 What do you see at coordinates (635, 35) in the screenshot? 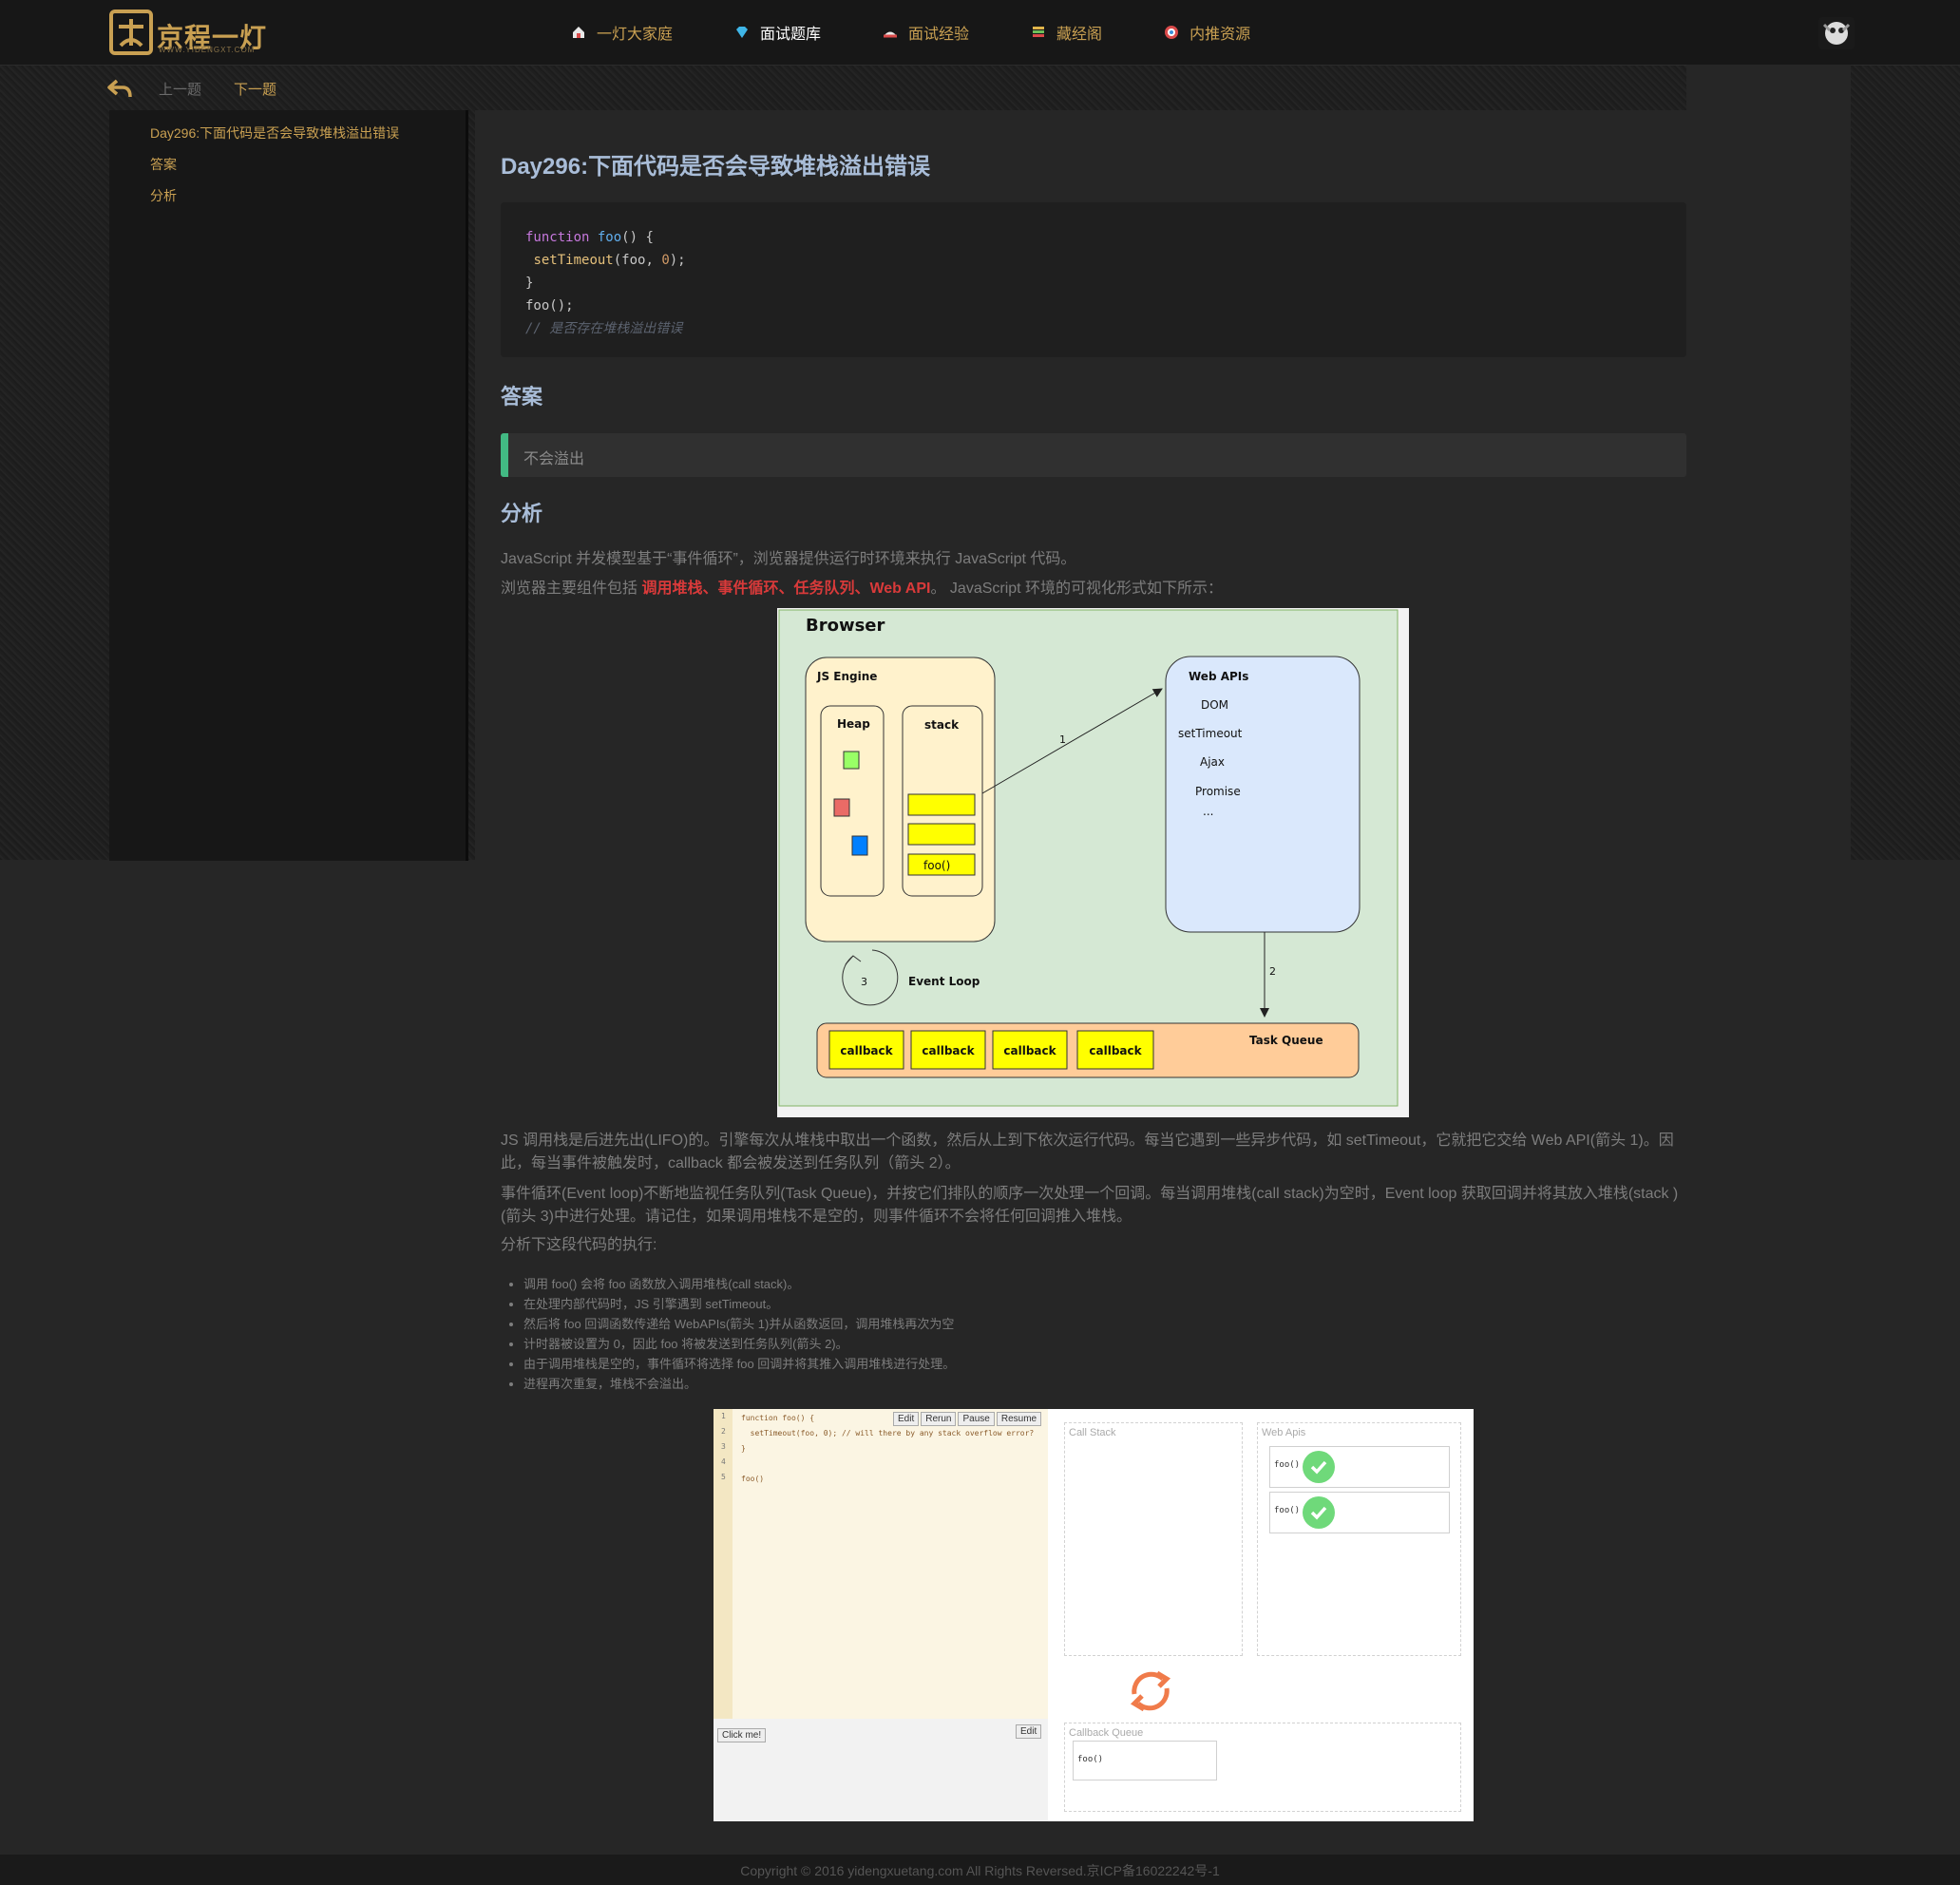
I see `nav-item-label: 一灯大家庭` at bounding box center [635, 35].